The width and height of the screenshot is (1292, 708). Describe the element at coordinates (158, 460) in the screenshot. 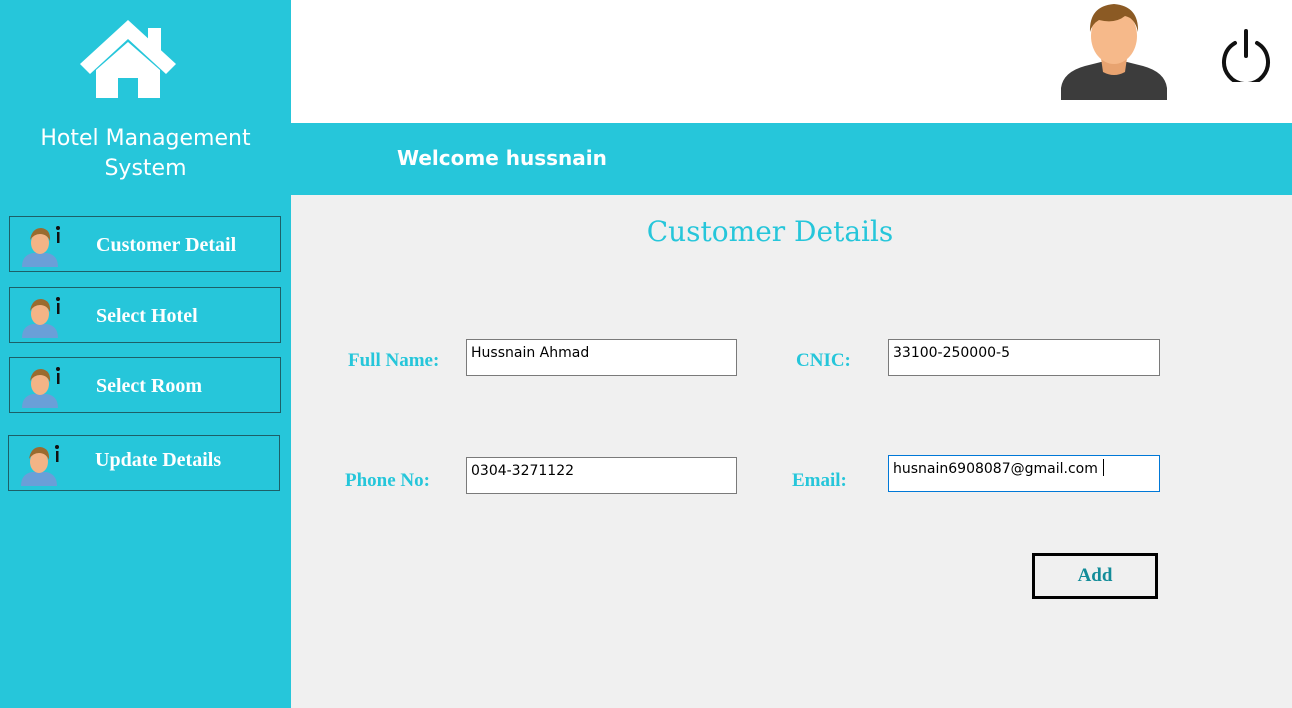

I see `nav-label: Update Details` at that location.